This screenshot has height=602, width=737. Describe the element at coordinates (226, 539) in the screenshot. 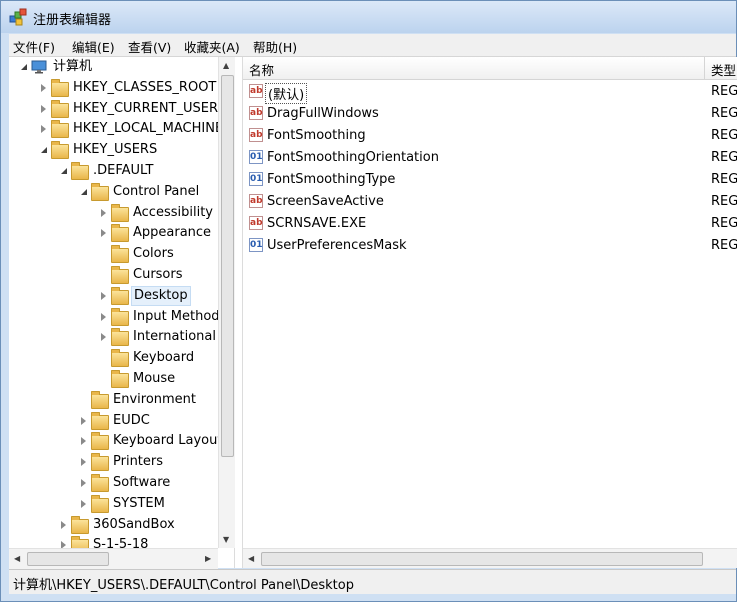

I see `scroll-down-arrow-icon: ▼` at that location.